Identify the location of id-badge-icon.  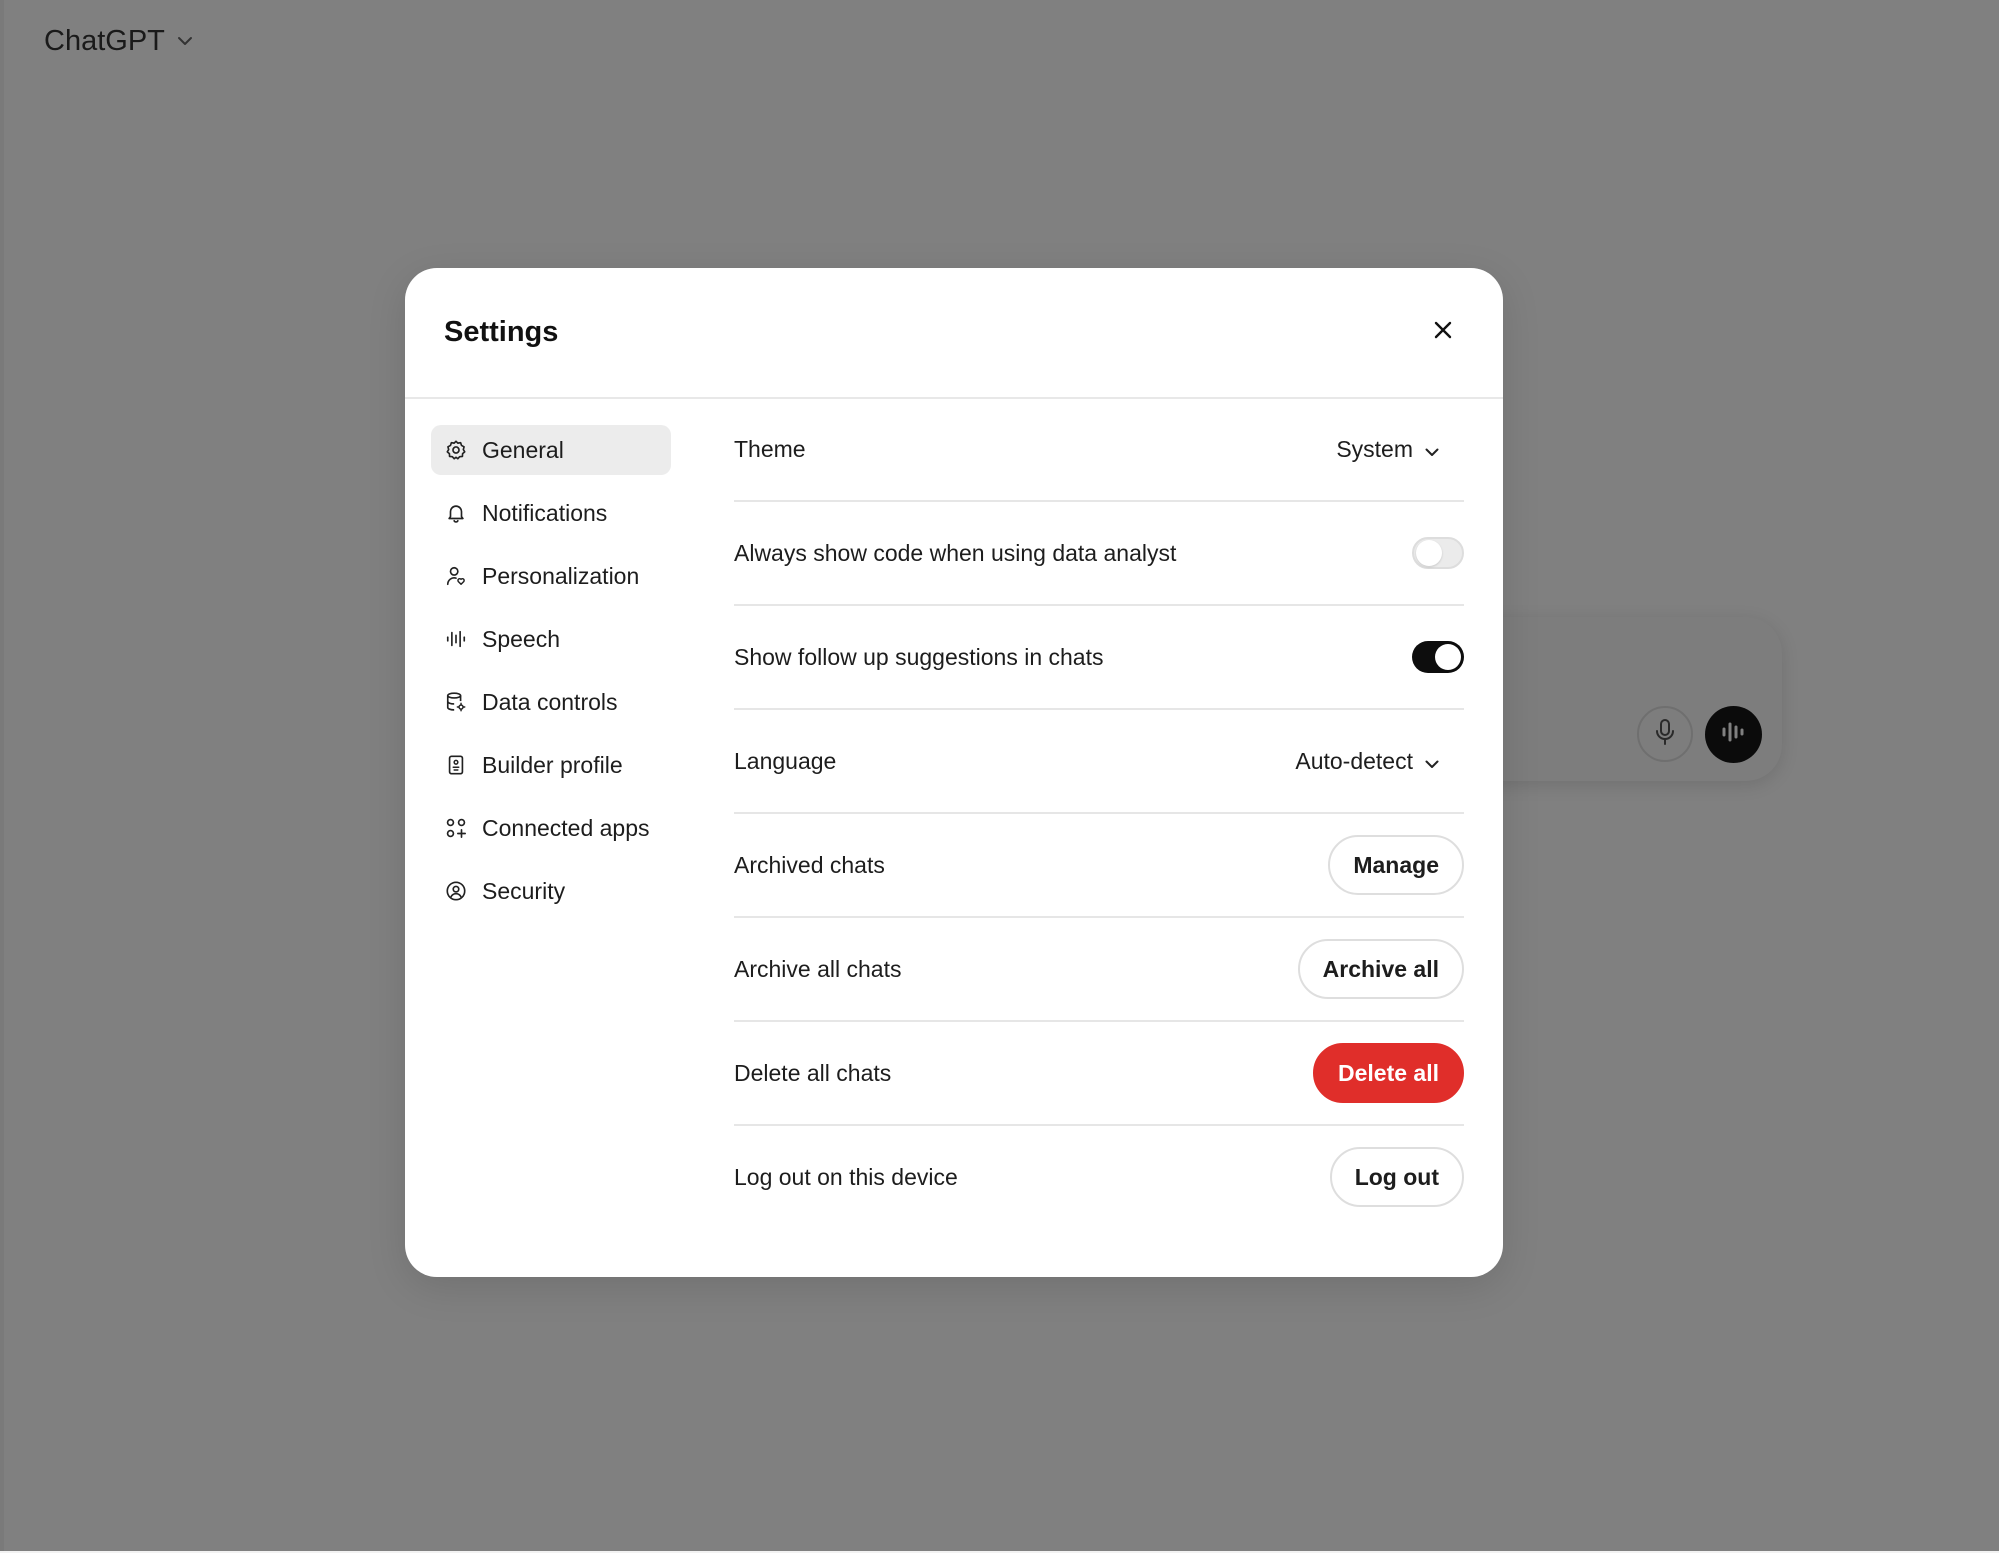
(456, 765).